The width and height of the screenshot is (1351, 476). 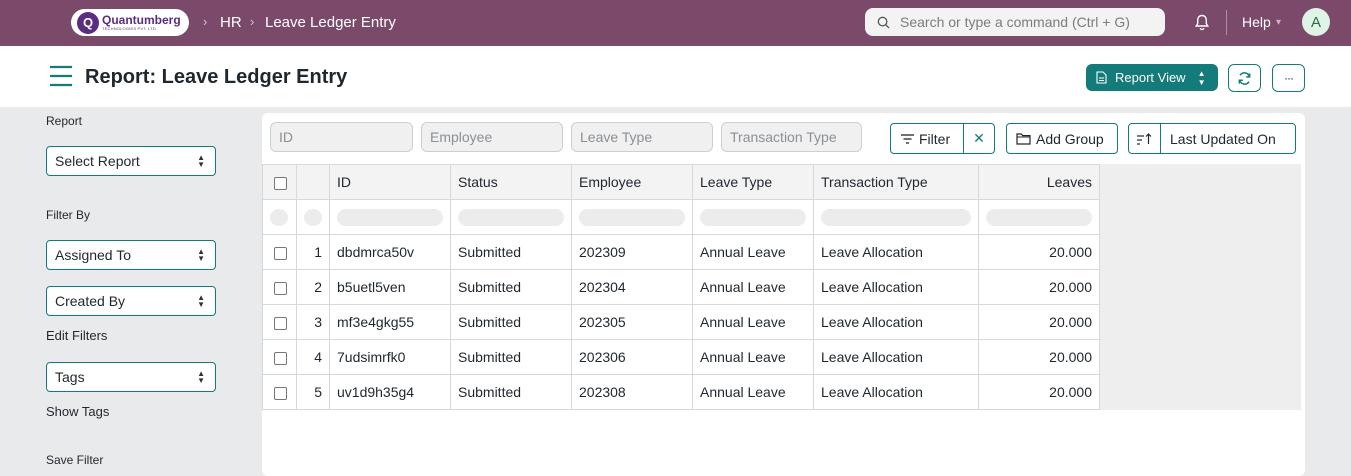 I want to click on row-number-cell: 3, so click(x=313, y=322).